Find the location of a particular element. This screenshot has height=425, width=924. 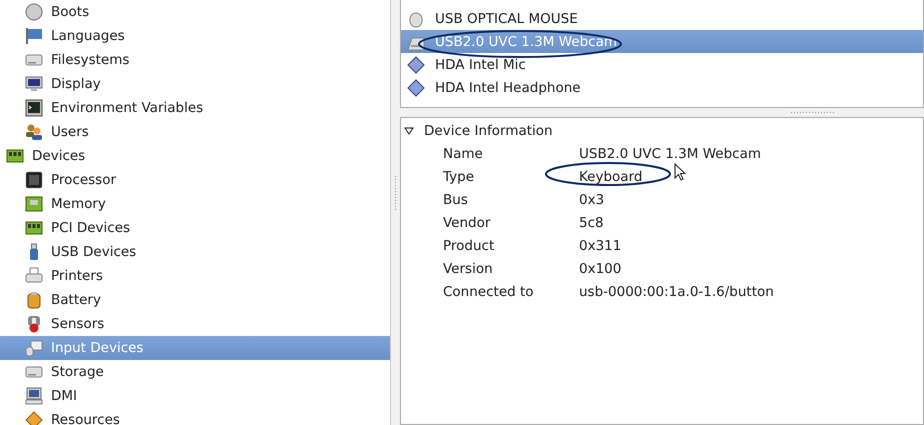

property-value: Keyboard is located at coordinates (610, 176).